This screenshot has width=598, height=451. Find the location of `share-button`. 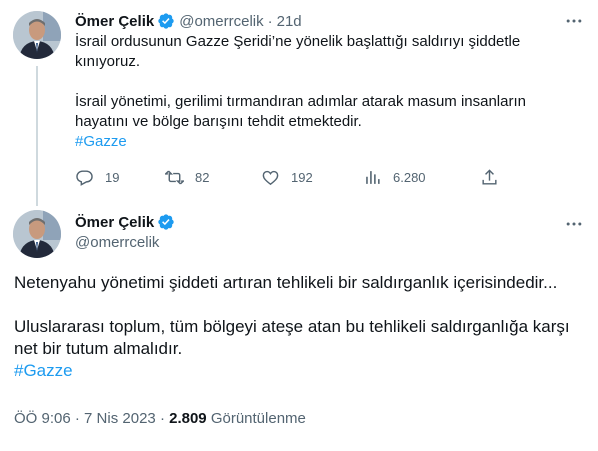

share-button is located at coordinates (489, 177).